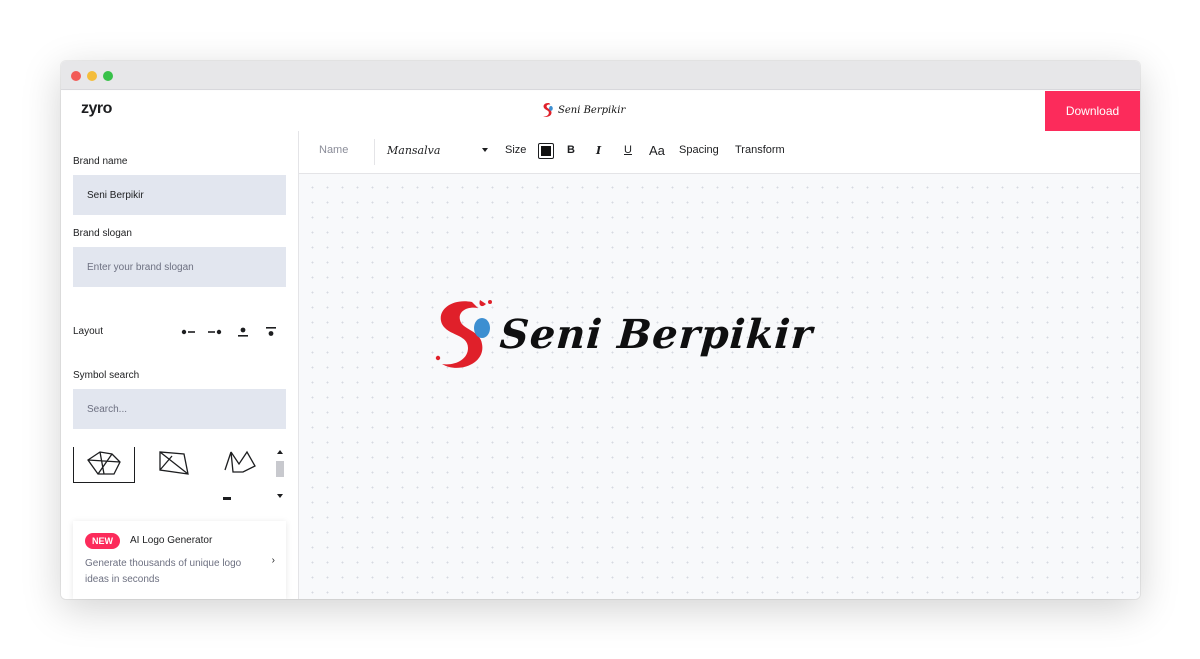 Image resolution: width=1200 pixels, height=659 pixels. Describe the element at coordinates (485, 150) in the screenshot. I see `chevron-down-icon` at that location.